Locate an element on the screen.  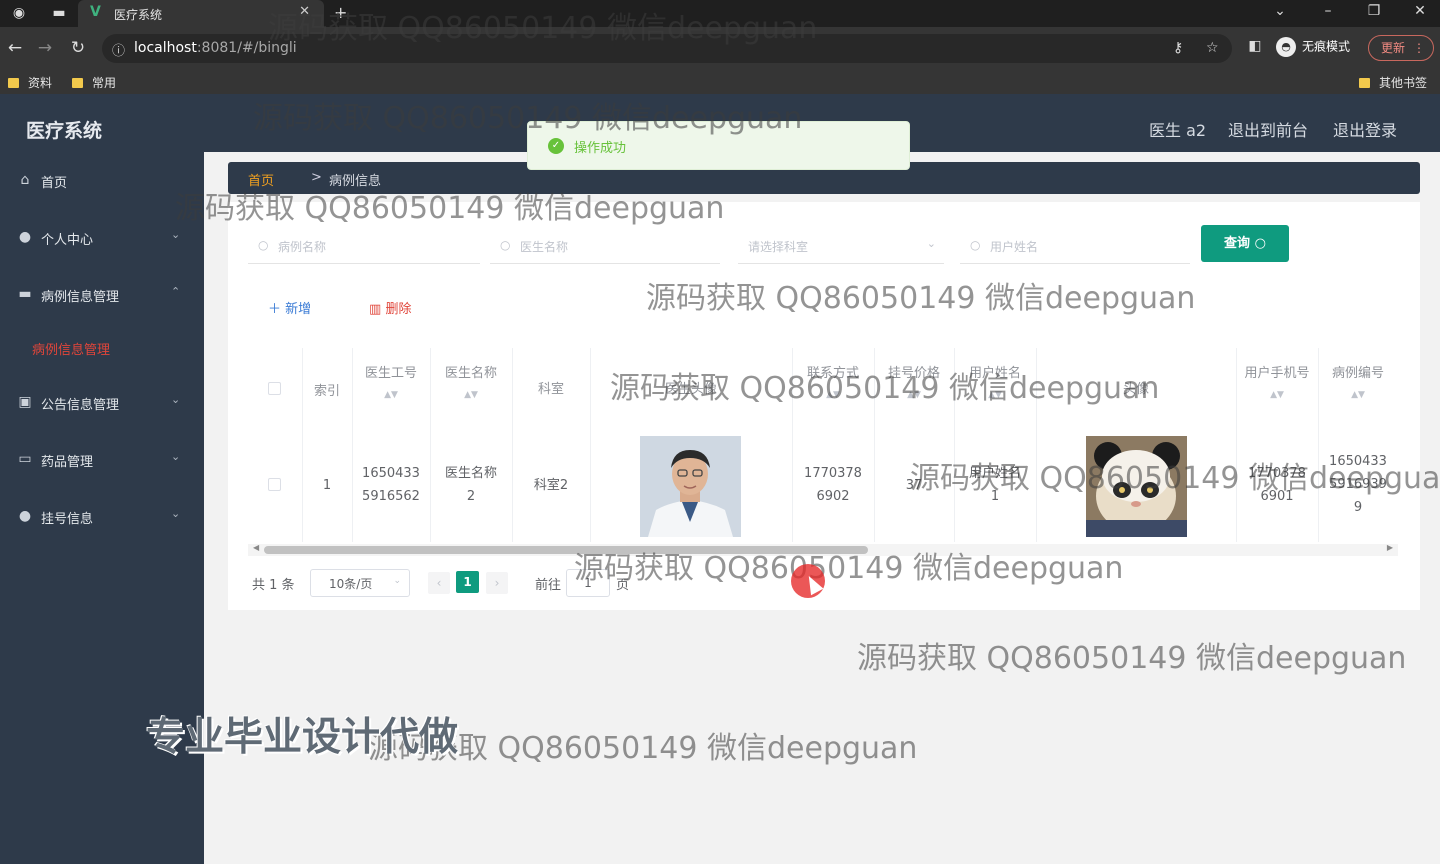
new-tab-button: + is located at coordinates (340, 12).